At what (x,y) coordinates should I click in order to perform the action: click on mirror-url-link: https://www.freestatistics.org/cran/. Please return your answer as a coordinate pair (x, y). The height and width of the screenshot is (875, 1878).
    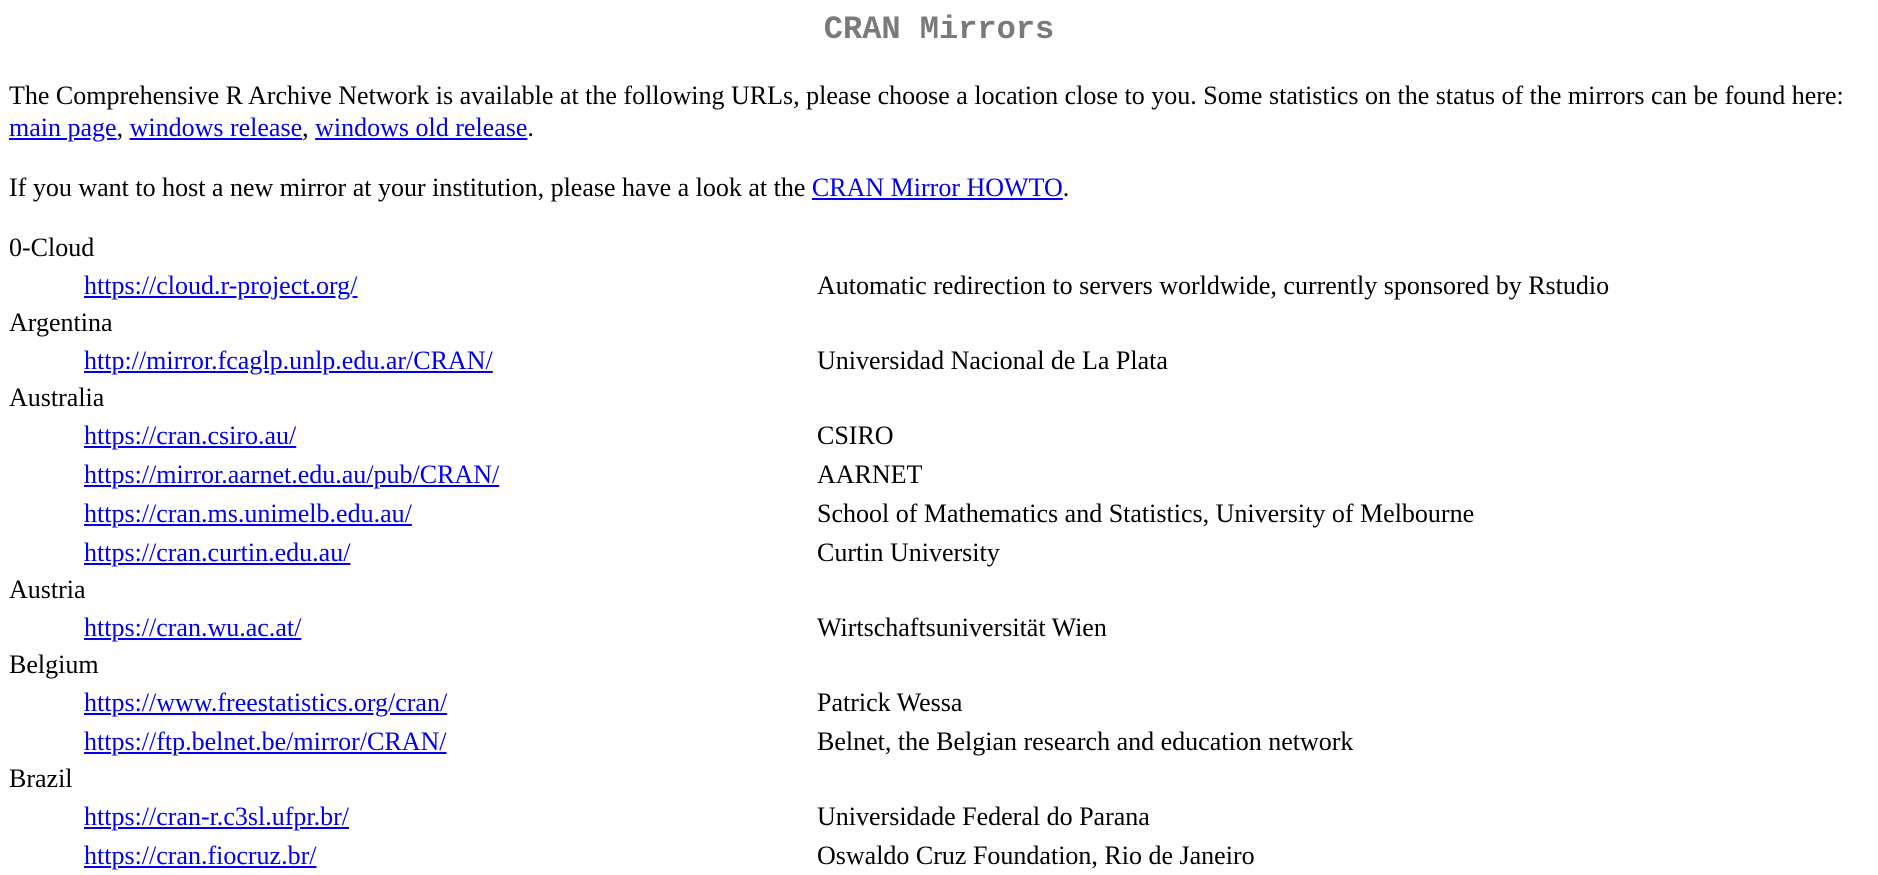
    Looking at the image, I should click on (265, 702).